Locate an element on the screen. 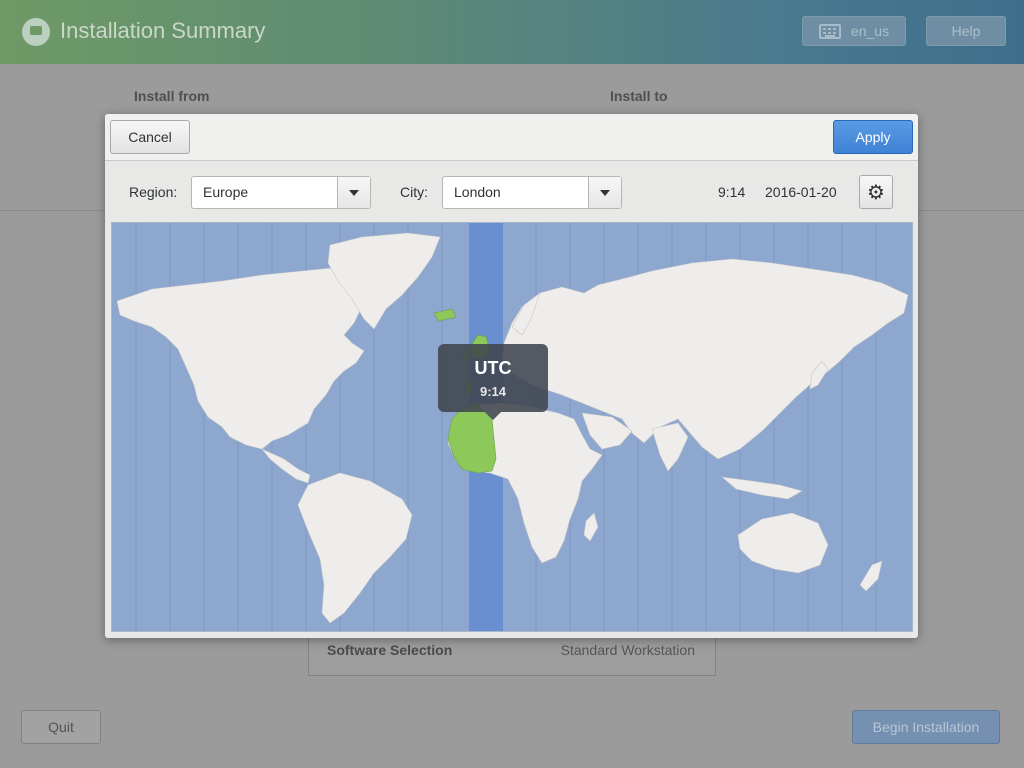 Image resolution: width=1024 pixels, height=768 pixels. settings-button: ⚙ is located at coordinates (876, 192).